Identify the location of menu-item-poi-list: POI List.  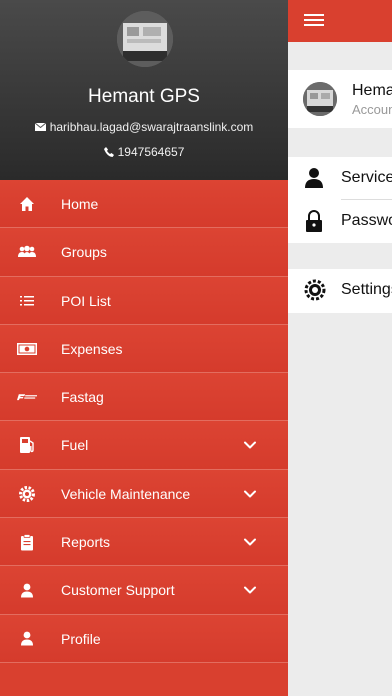
(144, 300).